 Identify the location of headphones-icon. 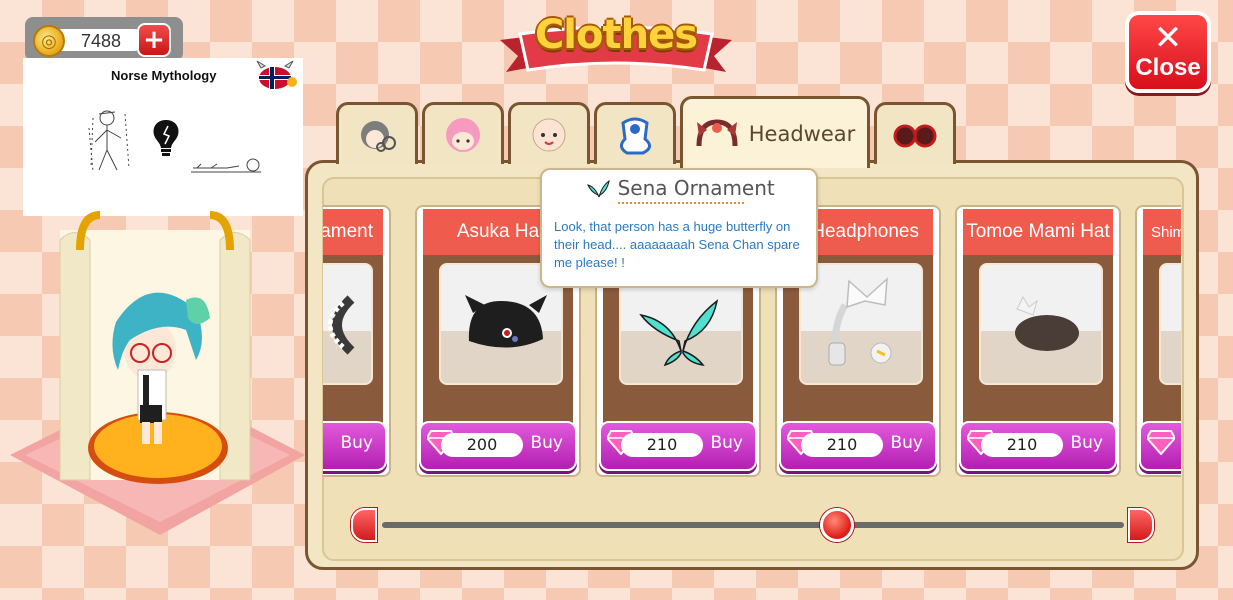
(860, 321).